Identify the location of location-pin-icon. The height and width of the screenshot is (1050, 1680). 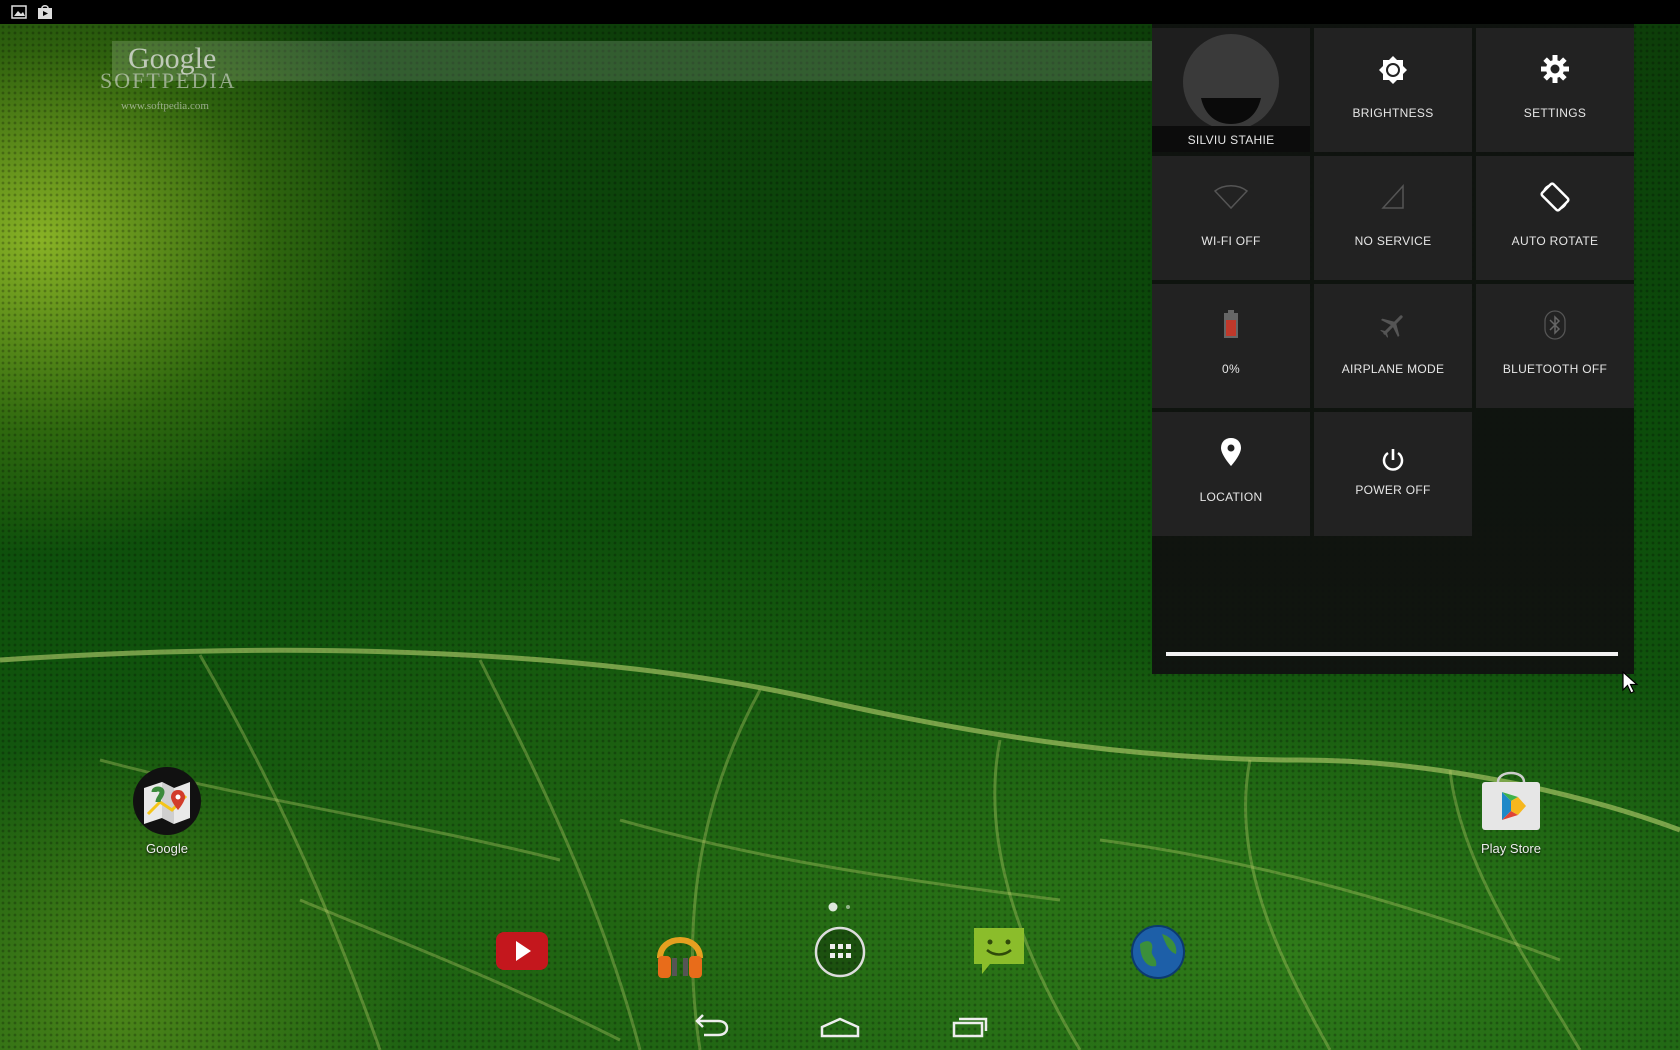
(1231, 452).